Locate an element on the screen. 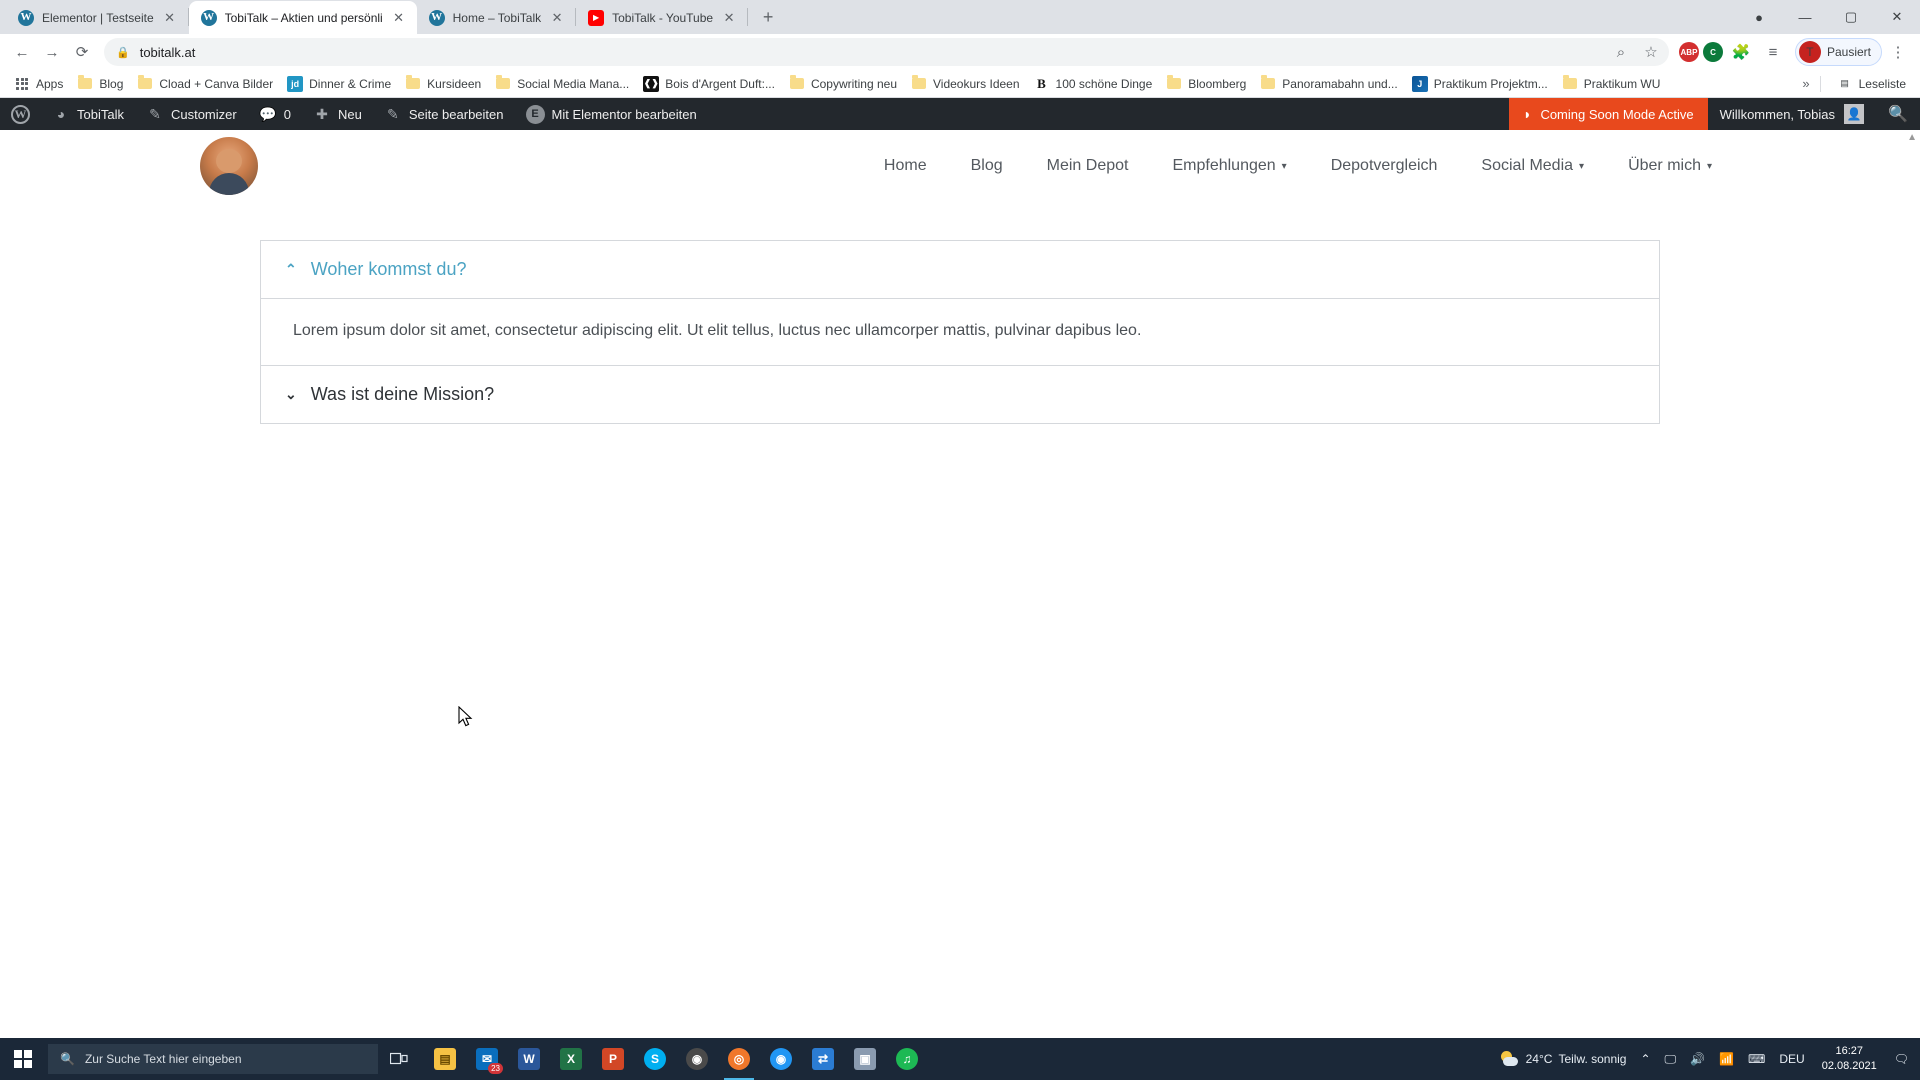 This screenshot has width=1920, height=1080. wp-edit-page-button: ✎ Seite bearbeiten is located at coordinates (444, 114).